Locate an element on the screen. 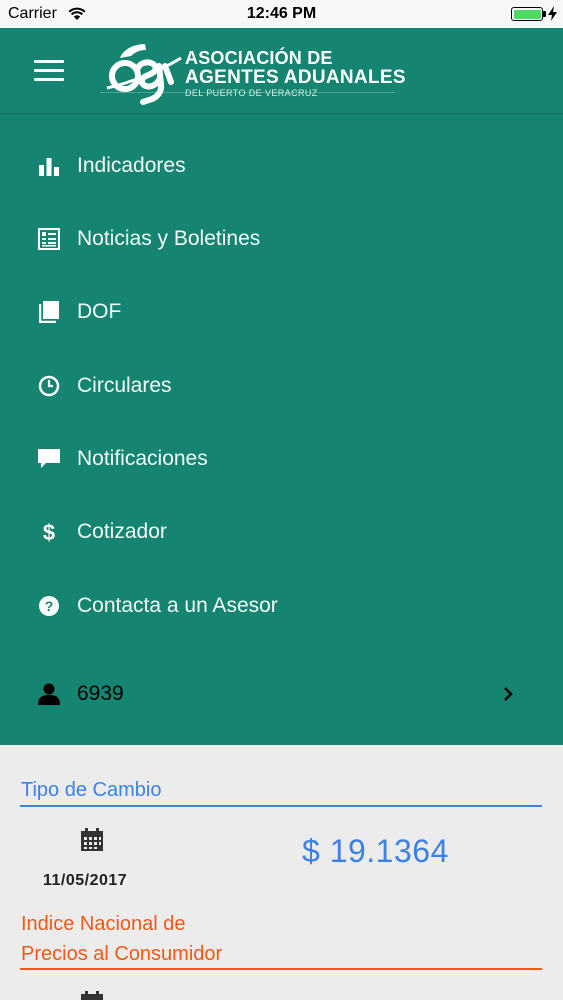  question-circle-icon: ? is located at coordinates (49, 606).